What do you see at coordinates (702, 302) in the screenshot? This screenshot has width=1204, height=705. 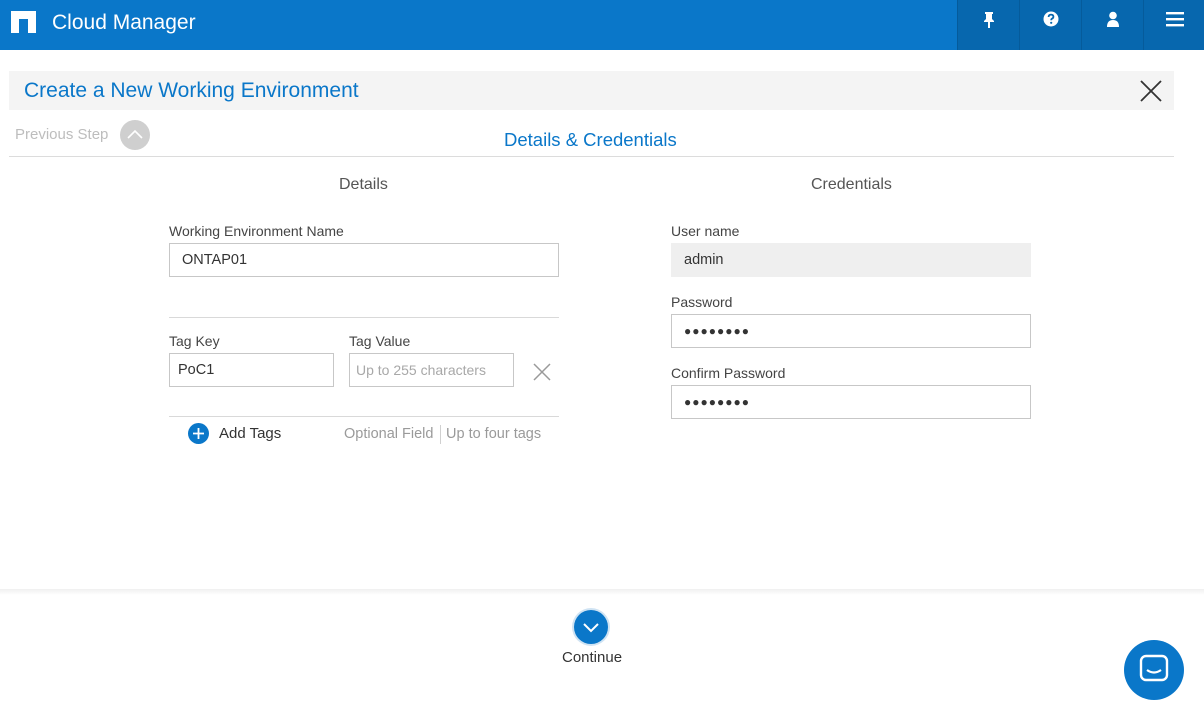 I see `password-label: Password` at bounding box center [702, 302].